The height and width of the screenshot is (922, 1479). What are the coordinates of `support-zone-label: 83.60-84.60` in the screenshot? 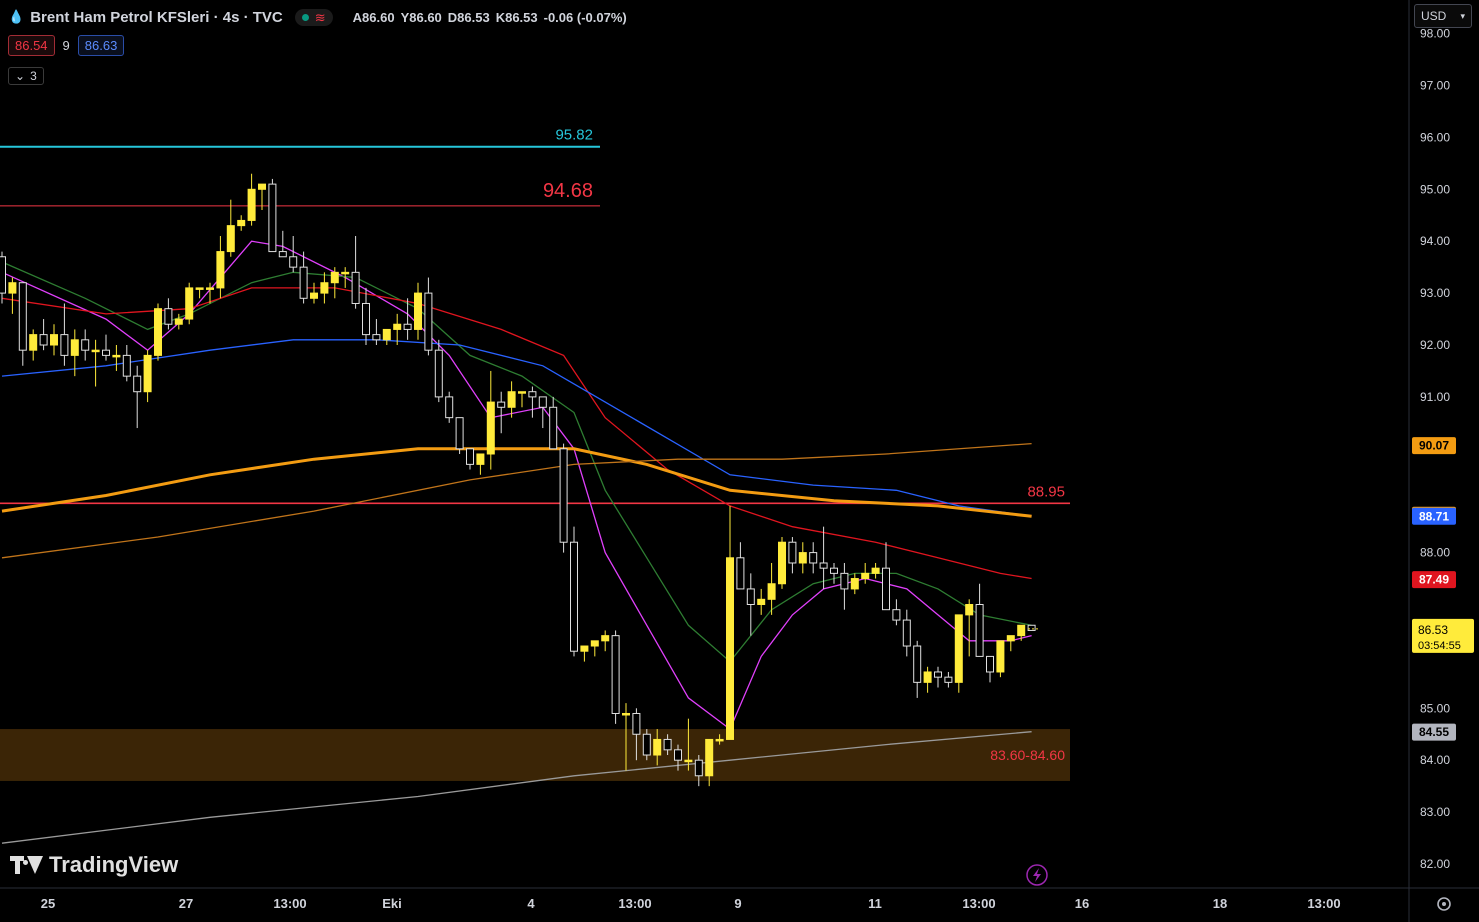 It's located at (1027, 755).